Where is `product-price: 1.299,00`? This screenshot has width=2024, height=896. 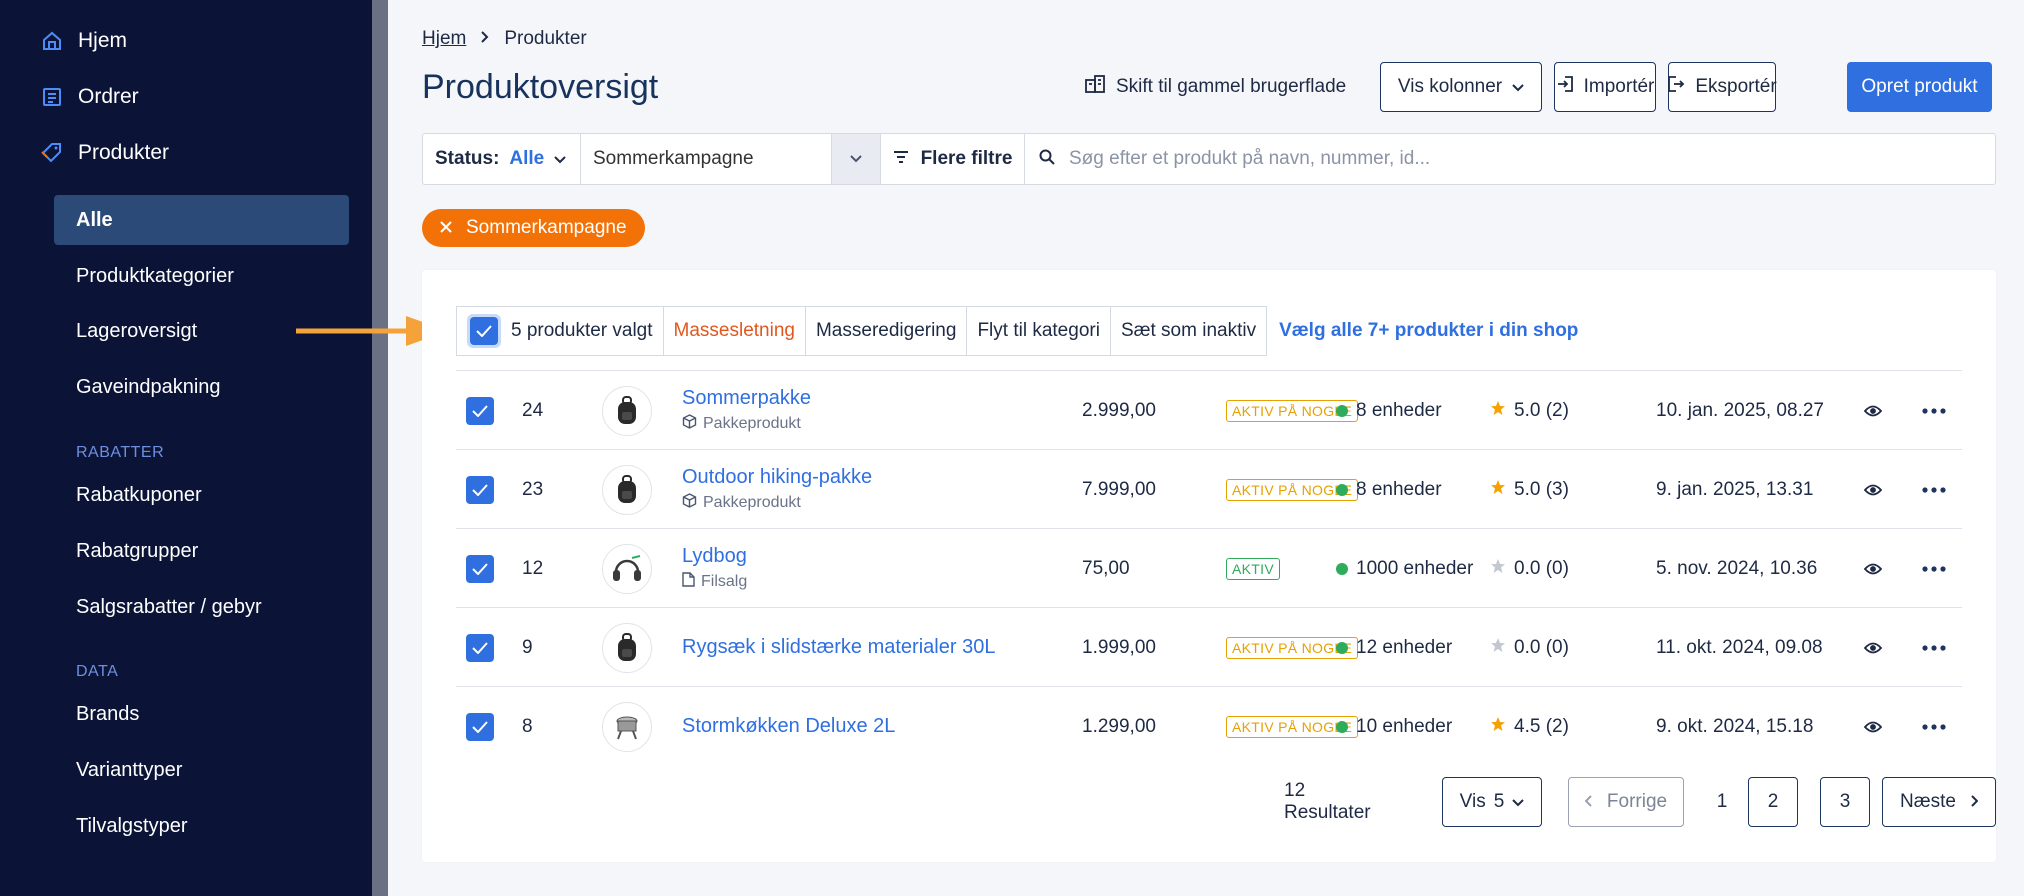 product-price: 1.299,00 is located at coordinates (1119, 726).